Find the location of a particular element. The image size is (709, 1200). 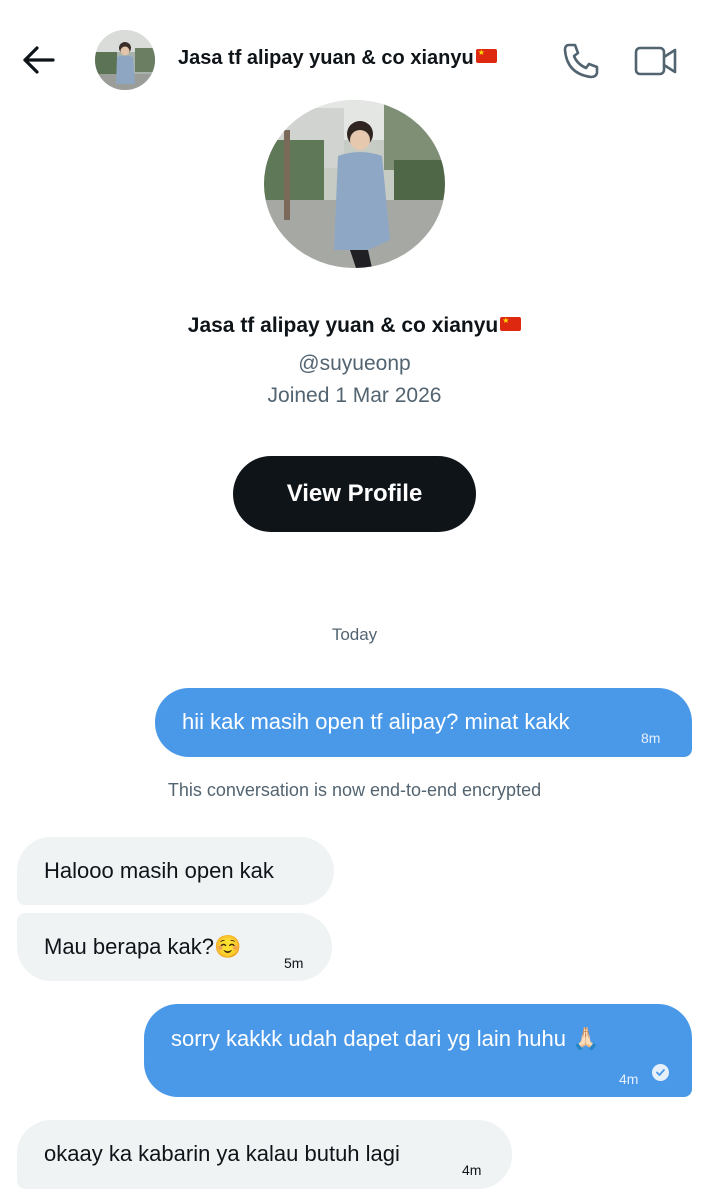

back-arrow-icon is located at coordinates (39, 60).